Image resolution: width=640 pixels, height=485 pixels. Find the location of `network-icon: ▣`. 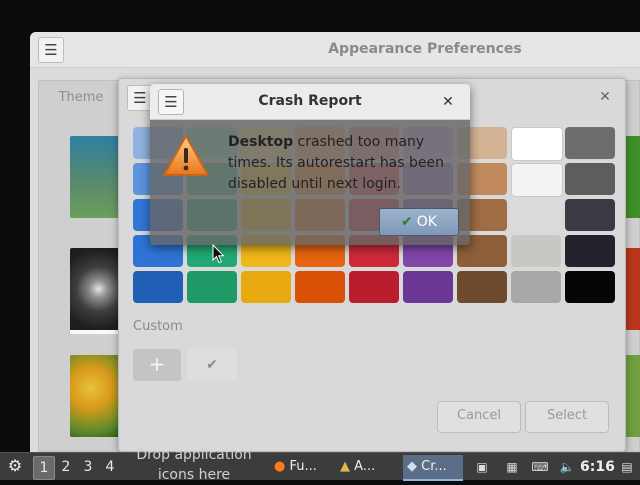

network-icon: ▣ is located at coordinates (482, 467).